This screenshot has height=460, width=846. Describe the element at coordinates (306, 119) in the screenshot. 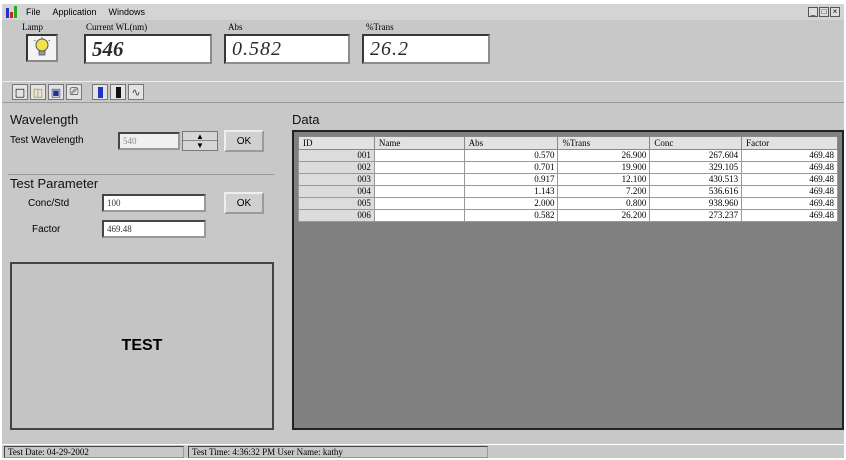

I see `data-title: Data` at that location.